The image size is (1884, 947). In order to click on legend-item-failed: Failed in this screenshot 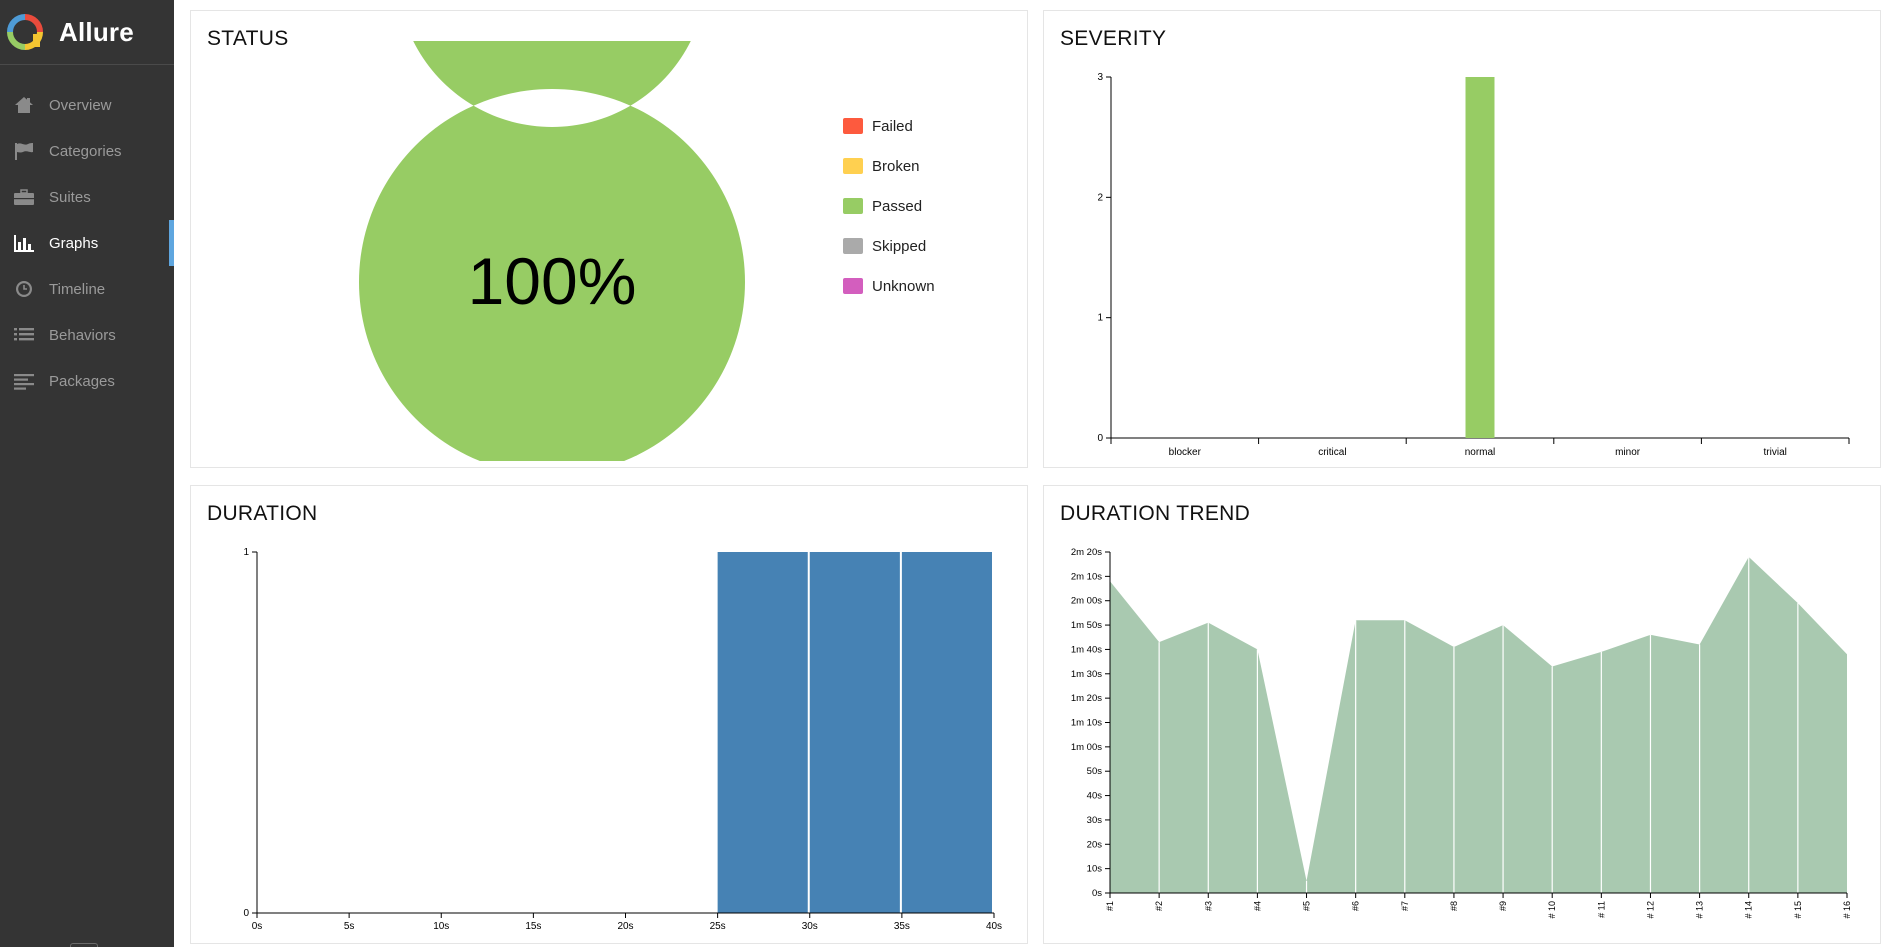, I will do `click(889, 126)`.